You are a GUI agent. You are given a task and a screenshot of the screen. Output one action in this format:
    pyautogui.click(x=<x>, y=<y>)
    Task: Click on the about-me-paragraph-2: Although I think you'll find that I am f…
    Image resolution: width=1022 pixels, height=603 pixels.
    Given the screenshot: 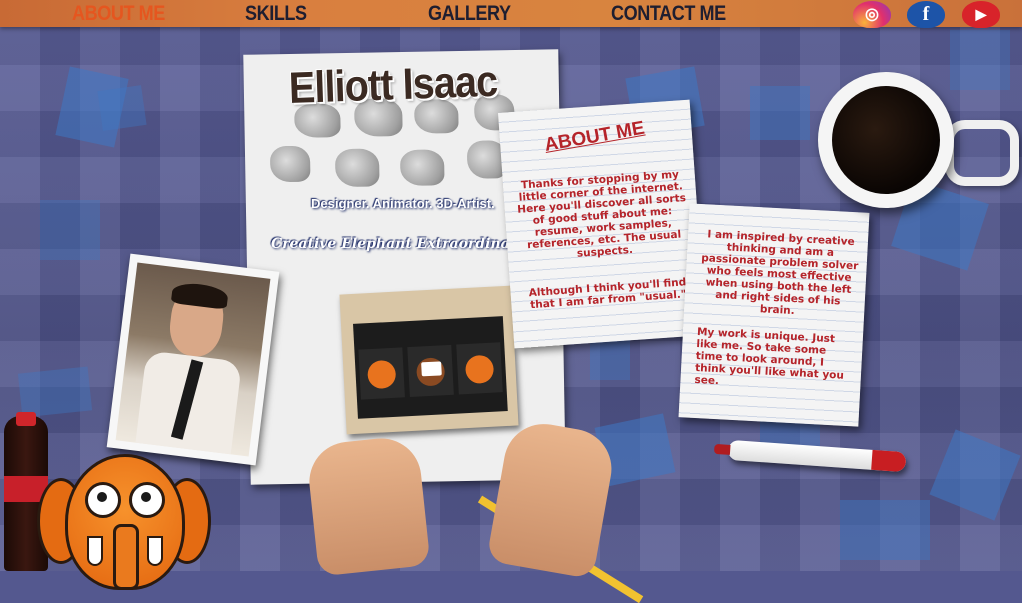 What is the action you would take?
    pyautogui.click(x=607, y=294)
    